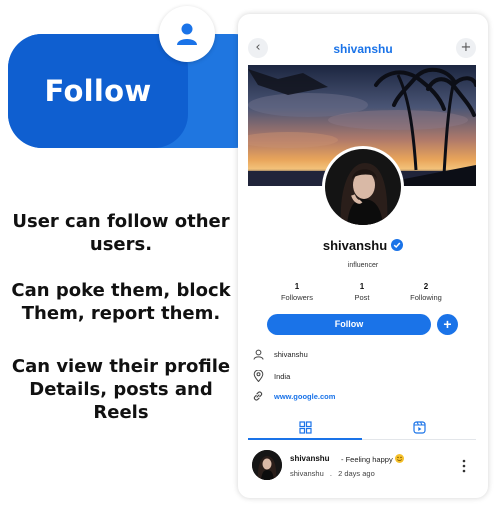  I want to click on profile-bio: influencer, so click(363, 265).